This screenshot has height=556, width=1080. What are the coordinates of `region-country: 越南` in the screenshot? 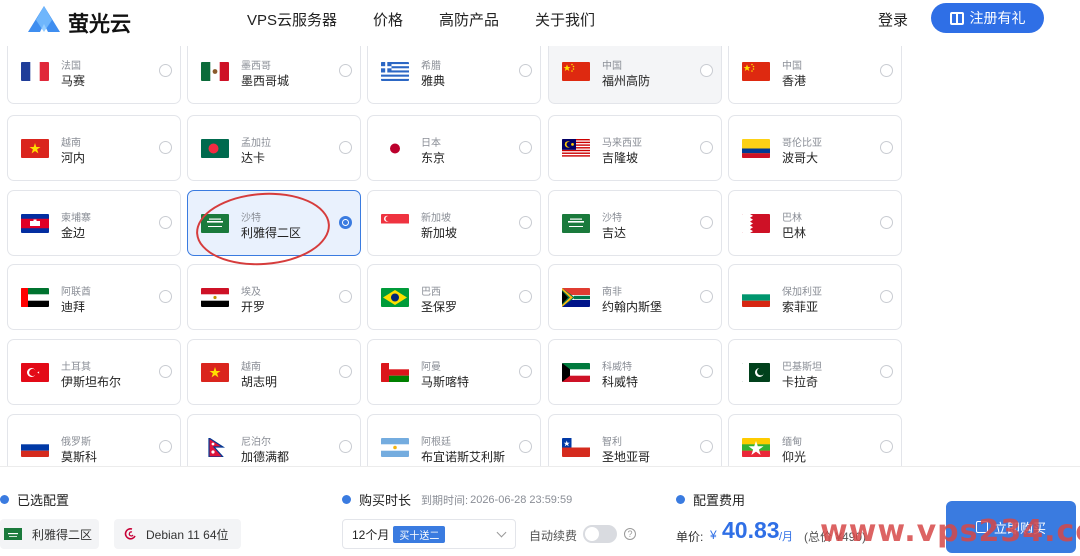 It's located at (251, 367).